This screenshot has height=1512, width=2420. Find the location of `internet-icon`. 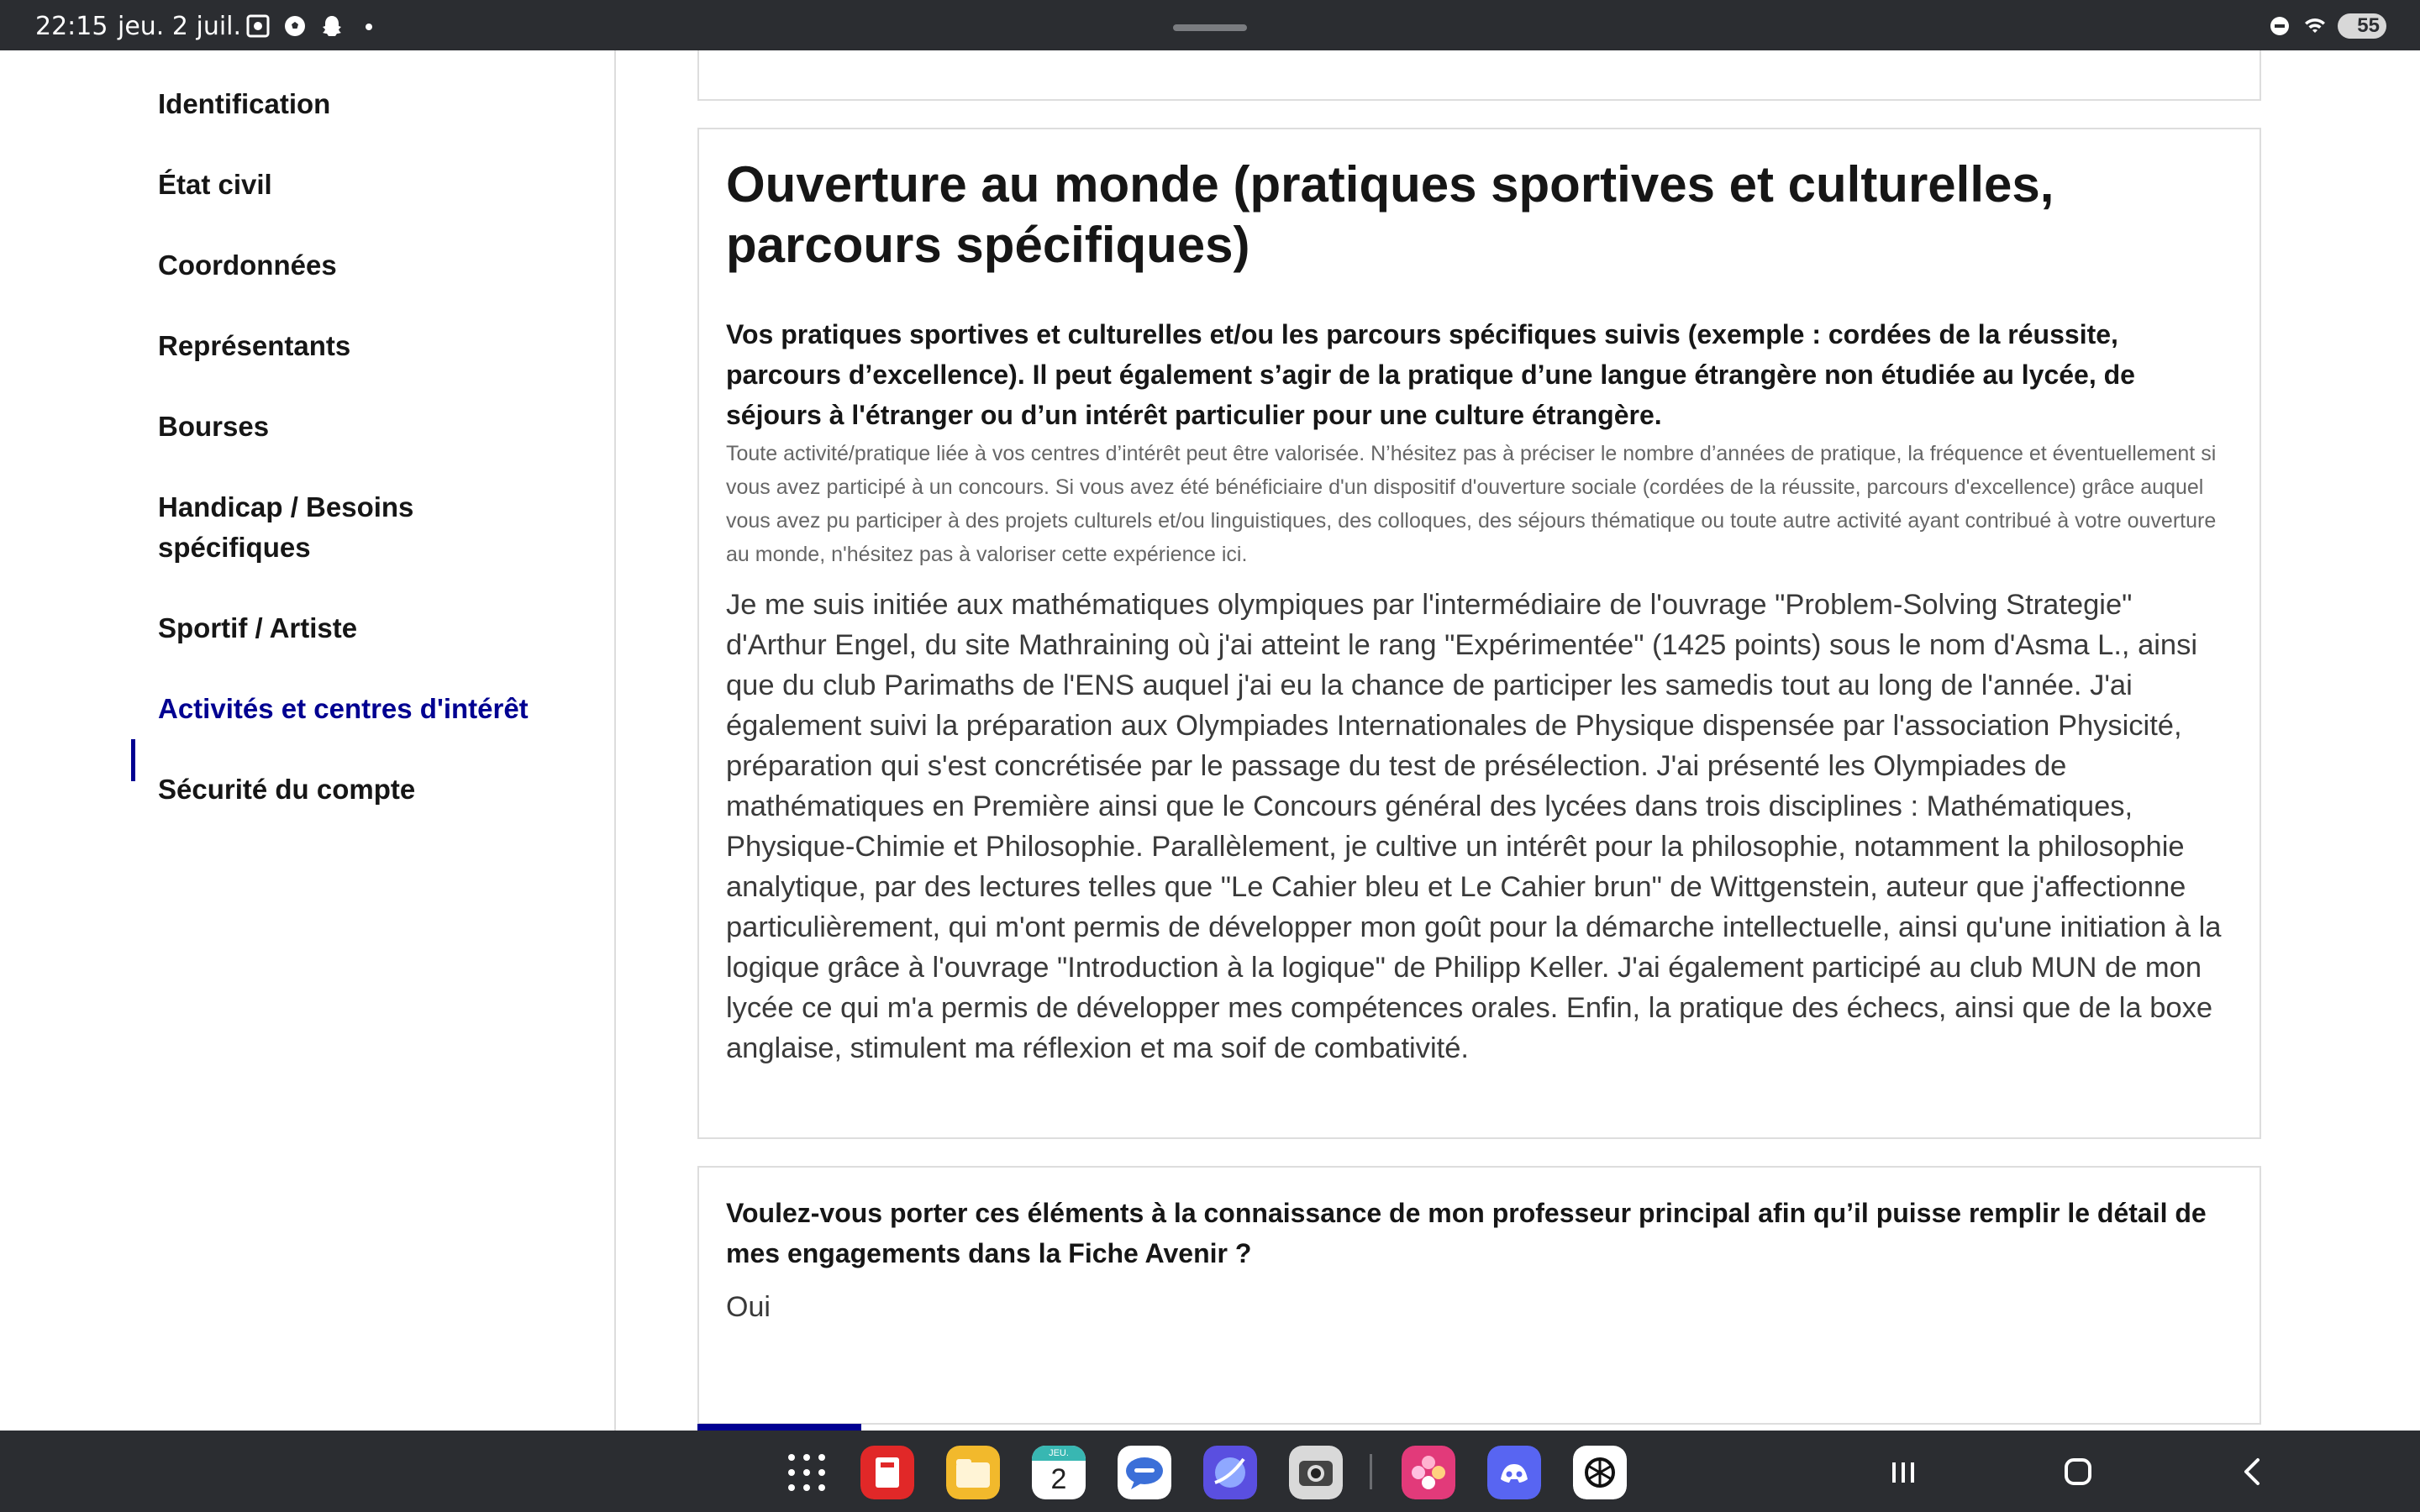

internet-icon is located at coordinates (1230, 1472).